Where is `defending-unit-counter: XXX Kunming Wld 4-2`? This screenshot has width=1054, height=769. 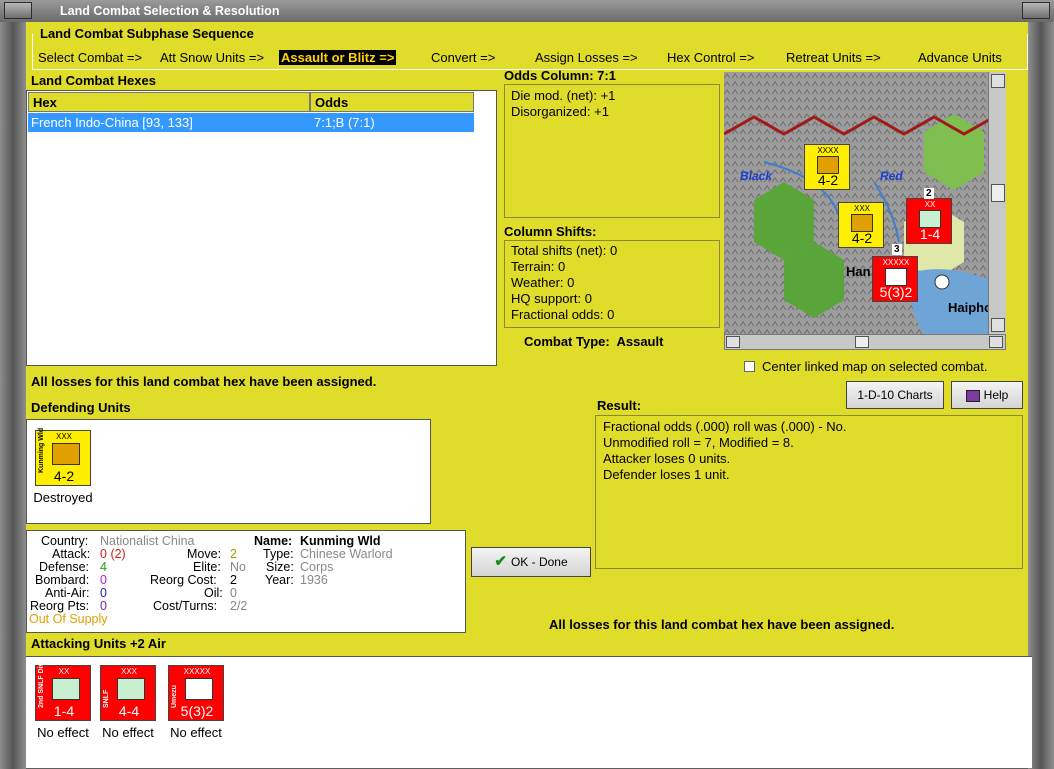 defending-unit-counter: XXX Kunming Wld 4-2 is located at coordinates (63, 457).